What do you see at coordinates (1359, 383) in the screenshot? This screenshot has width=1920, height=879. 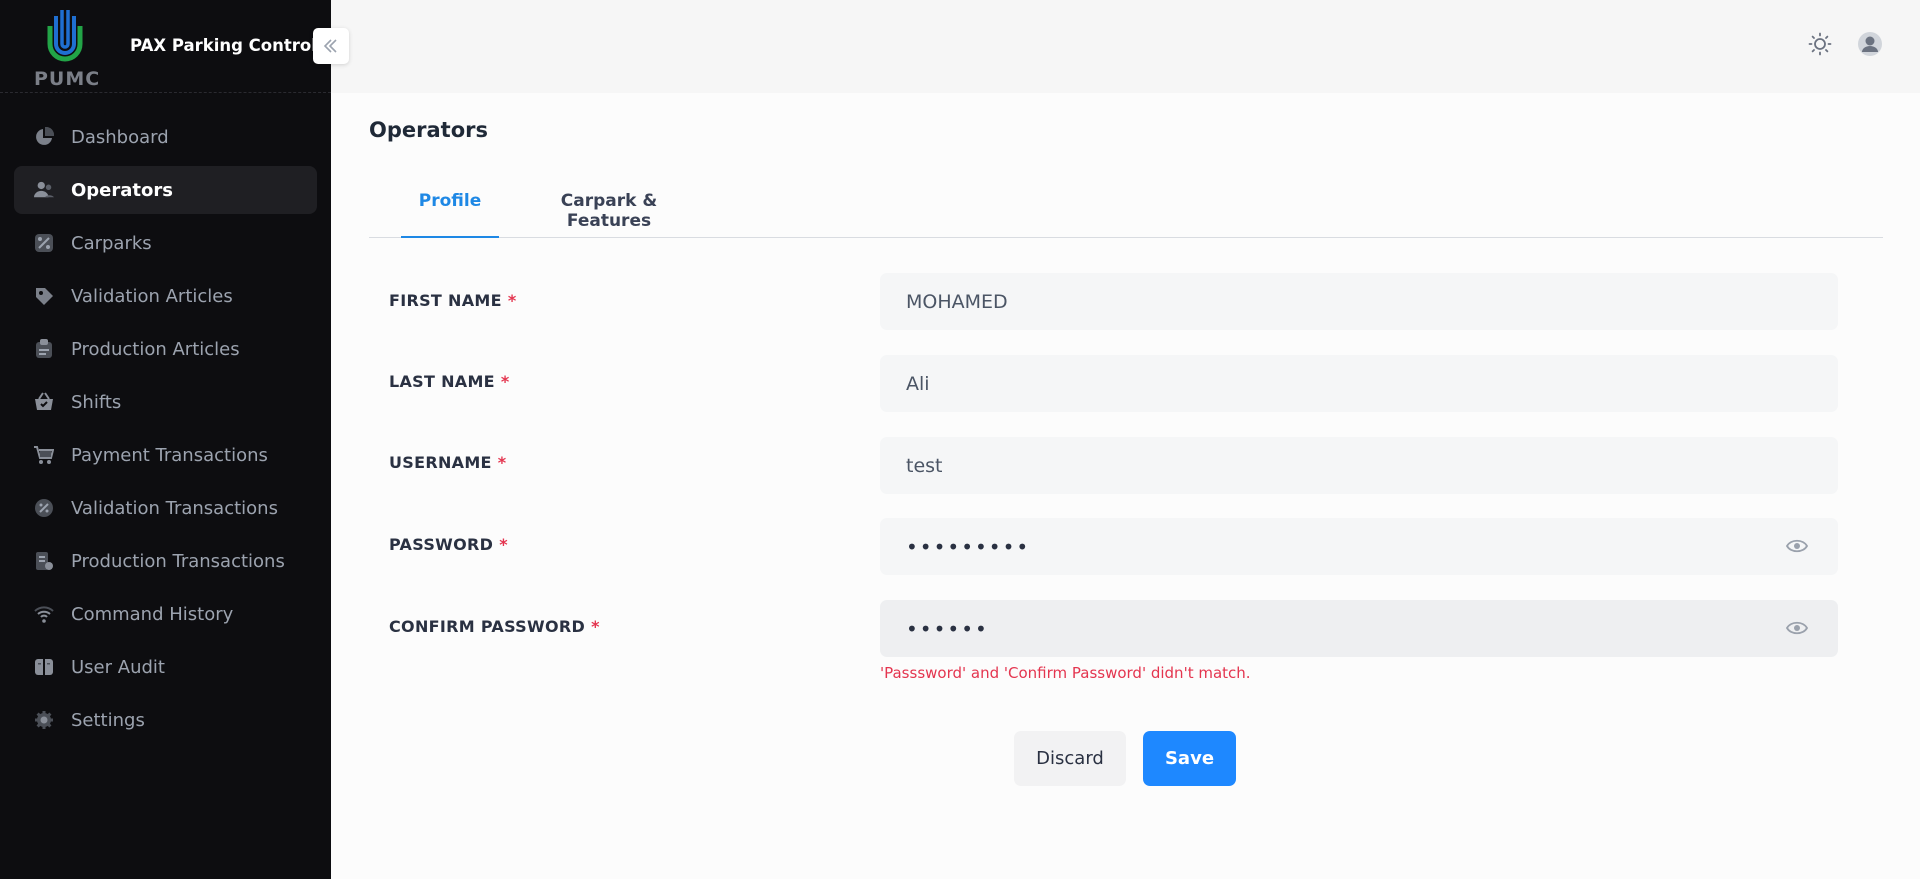 I see `last-name-field: Ali` at bounding box center [1359, 383].